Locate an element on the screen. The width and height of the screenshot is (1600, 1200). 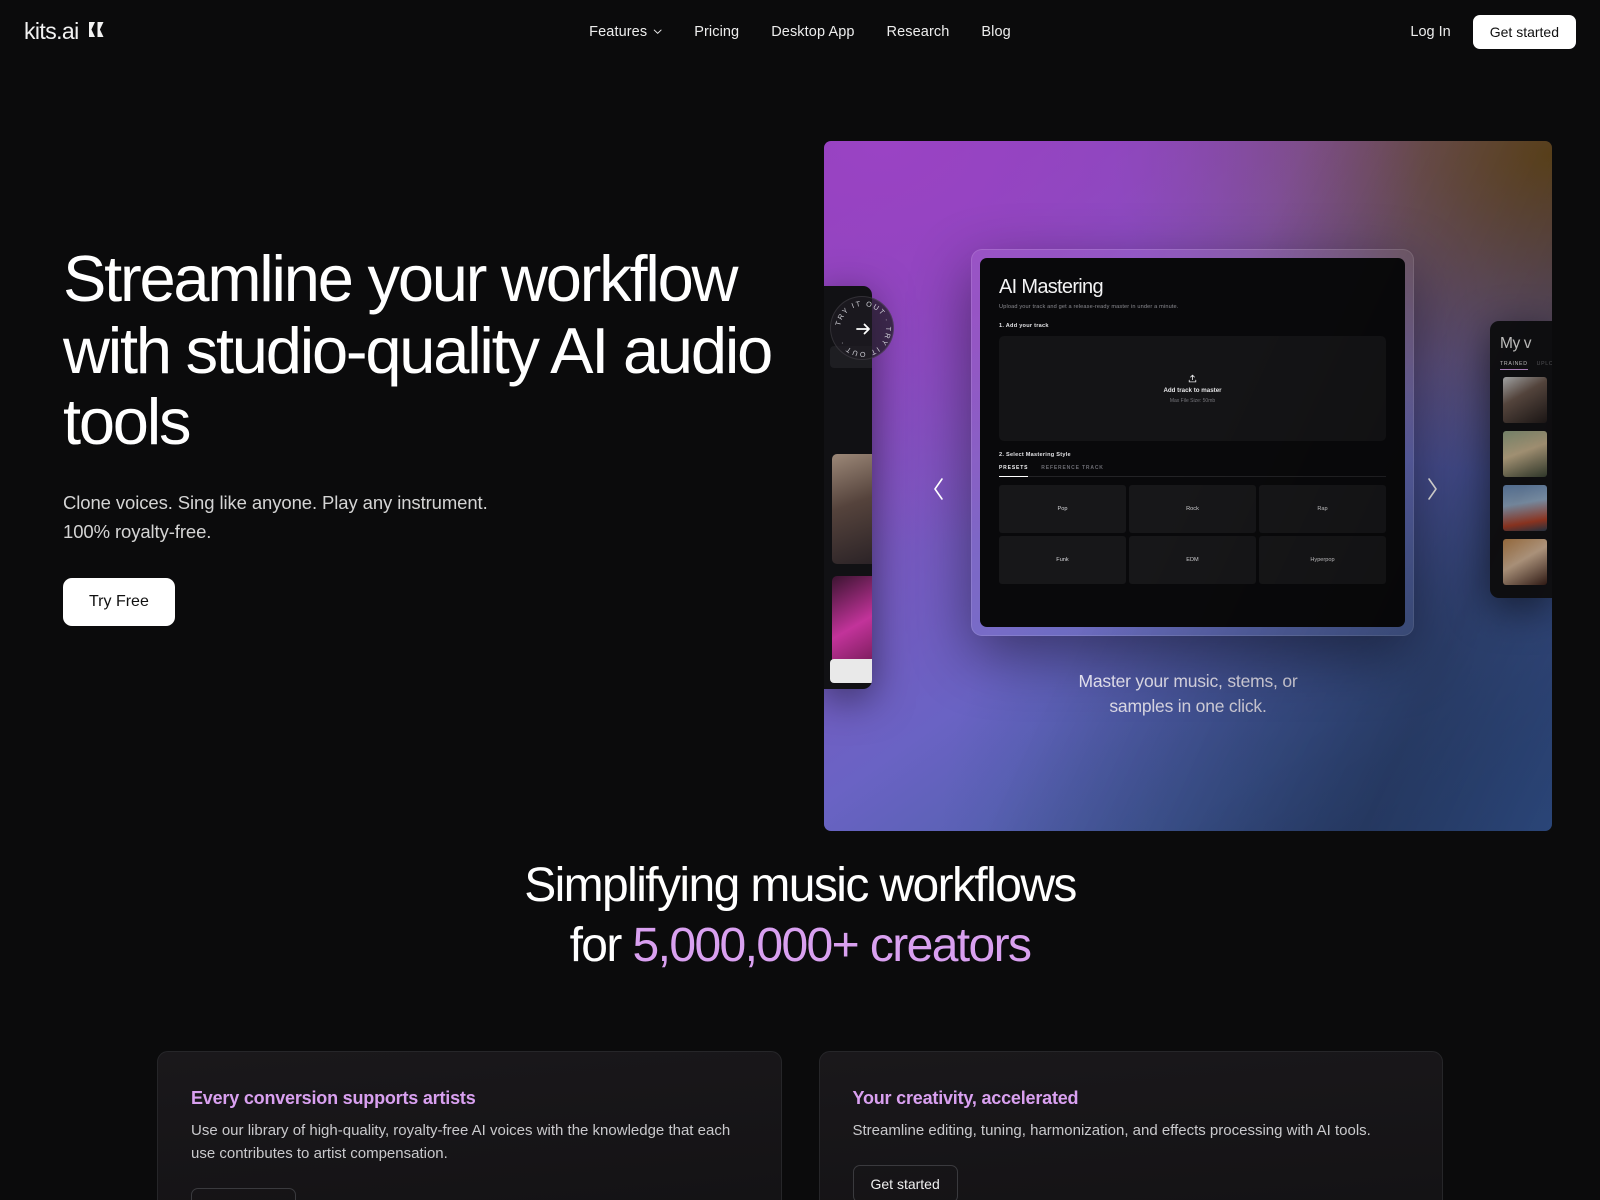
carousel-caption-line2: samples in one click. is located at coordinates (1188, 706).